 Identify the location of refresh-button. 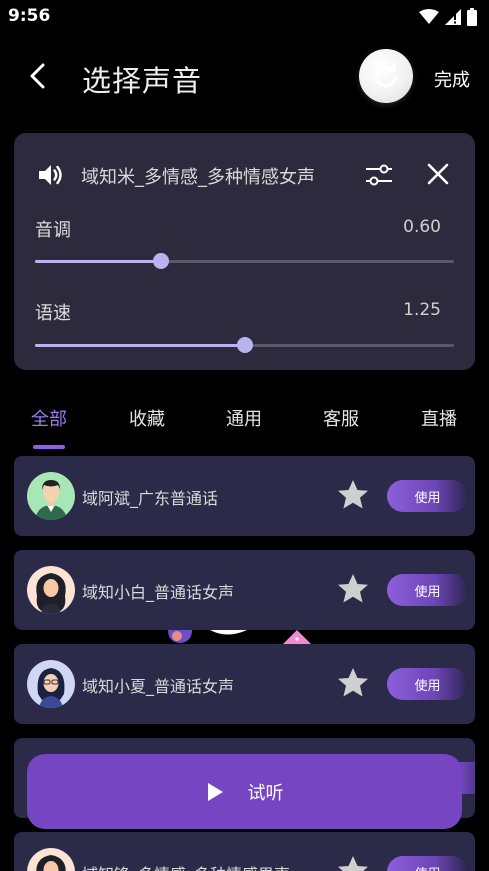
(386, 76).